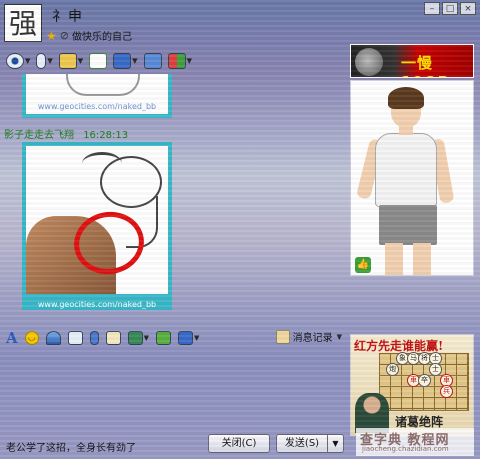  What do you see at coordinates (312, 338) in the screenshot?
I see `history-label: 消息记录` at bounding box center [312, 338].